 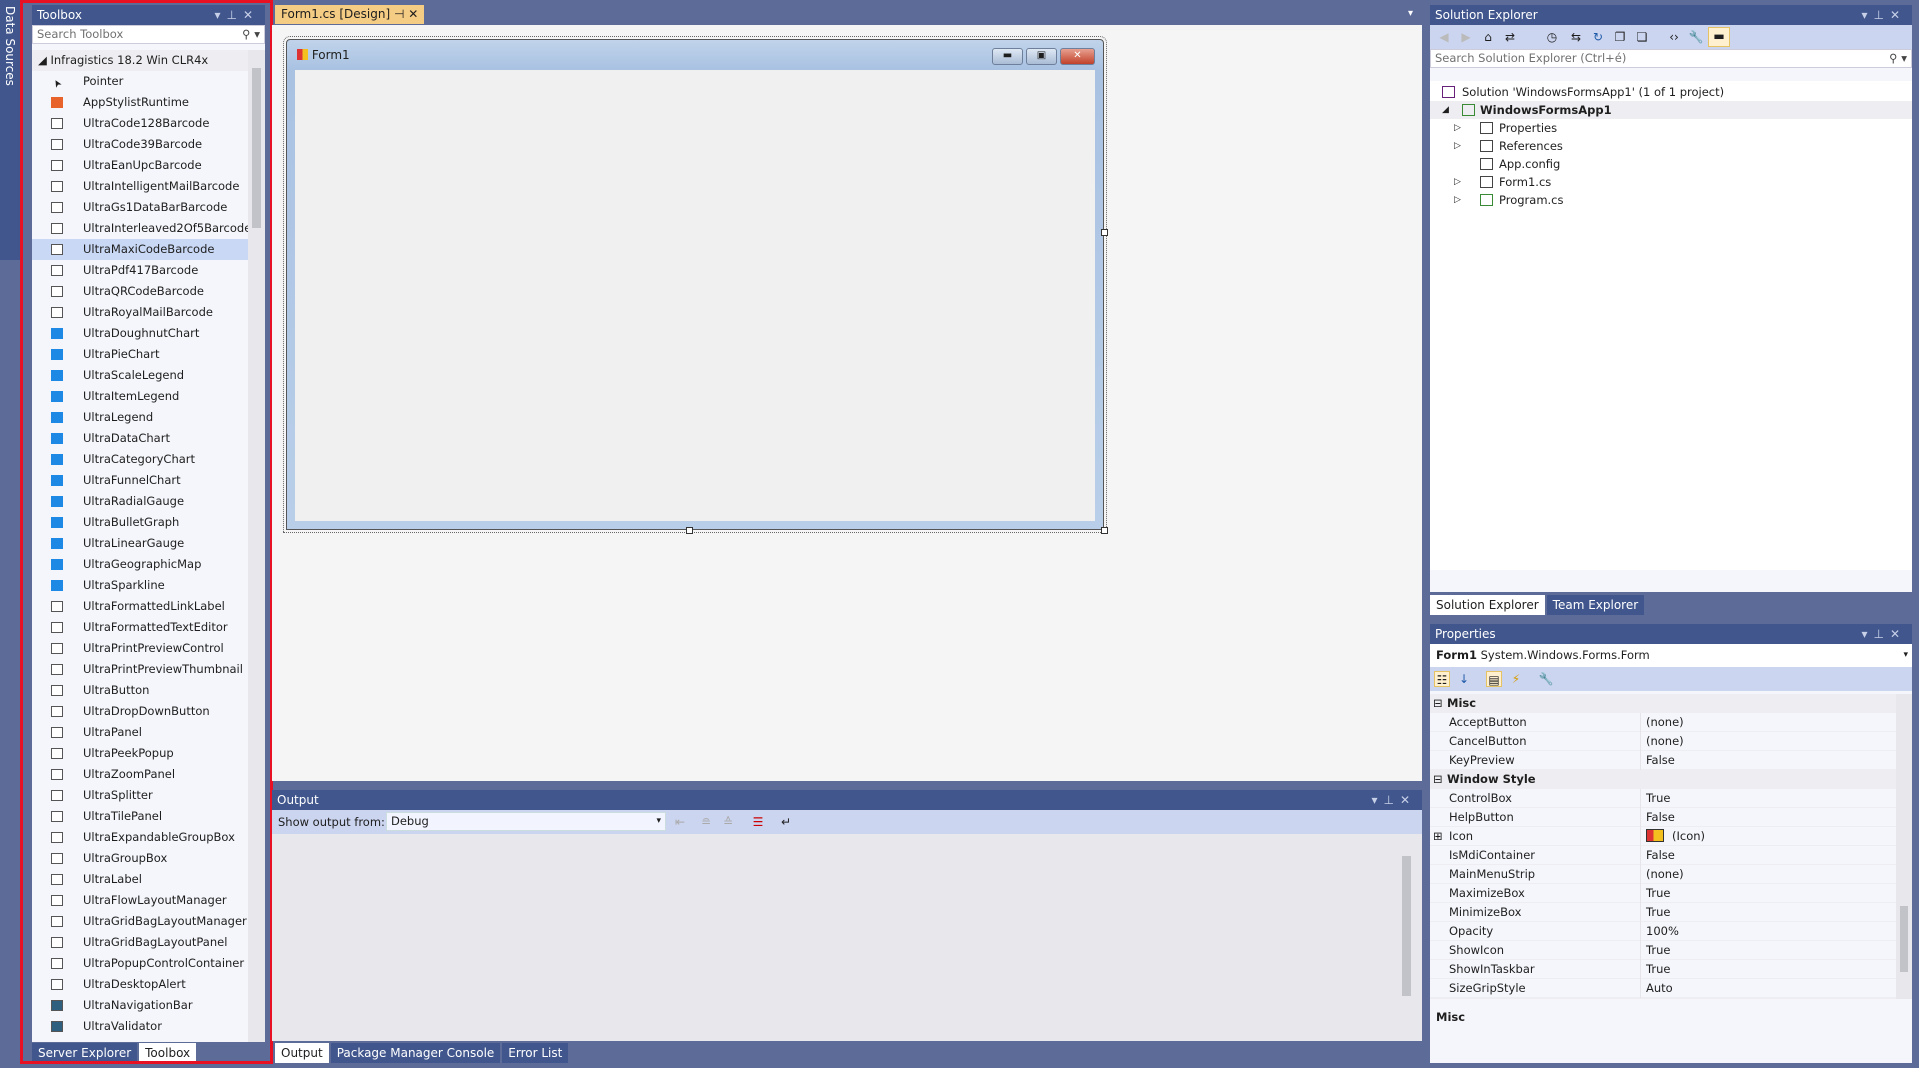 I want to click on previous-message-icon: ≘, so click(x=706, y=822).